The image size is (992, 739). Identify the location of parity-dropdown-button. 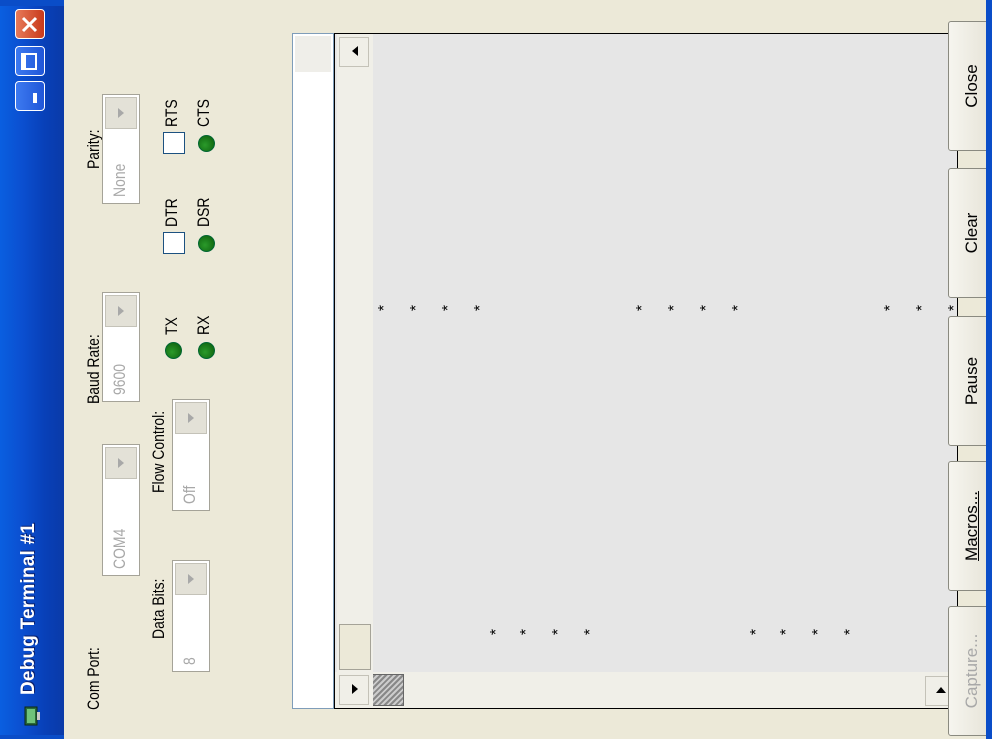
(121, 113).